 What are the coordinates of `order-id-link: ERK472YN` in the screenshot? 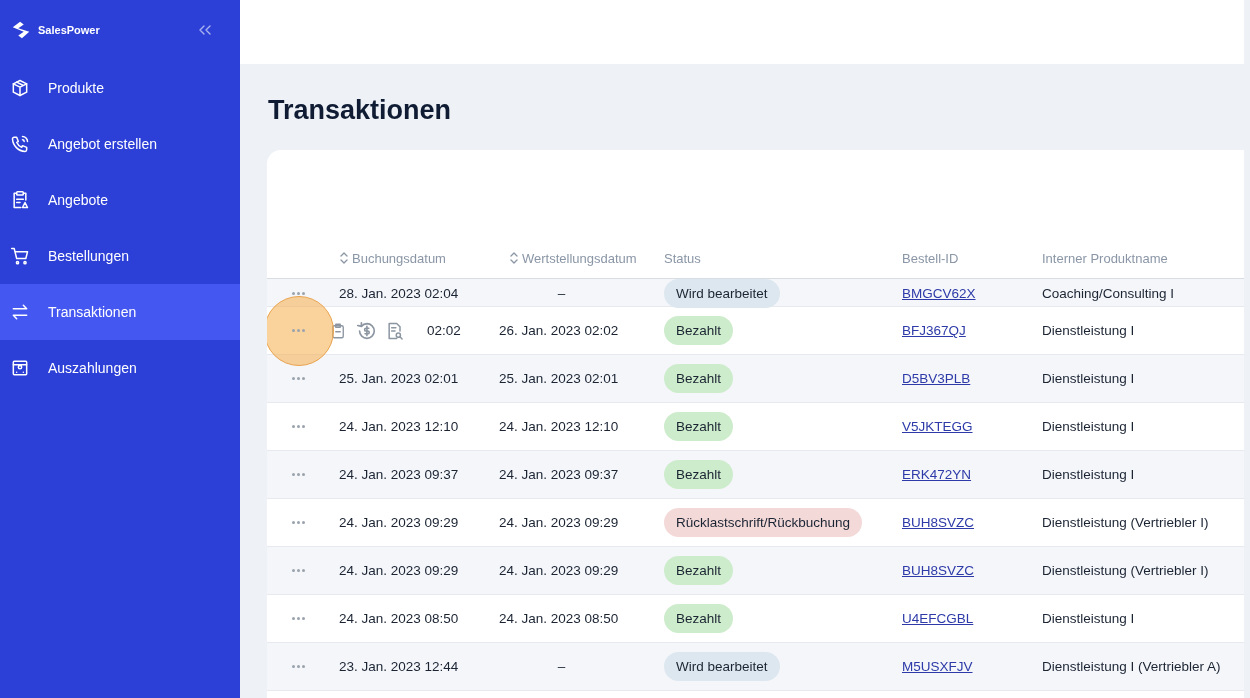 It's located at (937, 474).